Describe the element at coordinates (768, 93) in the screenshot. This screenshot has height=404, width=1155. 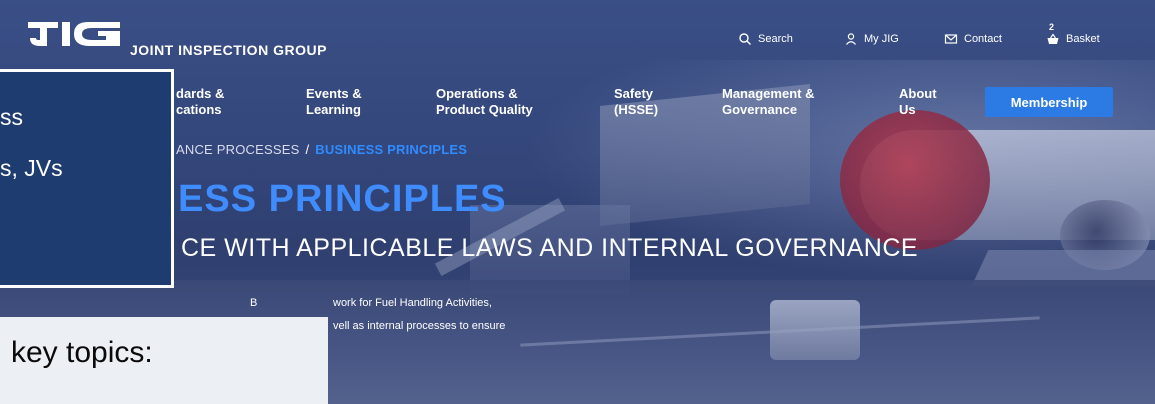
I see `nav-management-line-1: Management &` at that location.